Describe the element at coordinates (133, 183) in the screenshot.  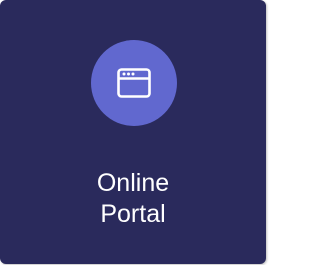
I see `tile-label-line1: Online` at that location.